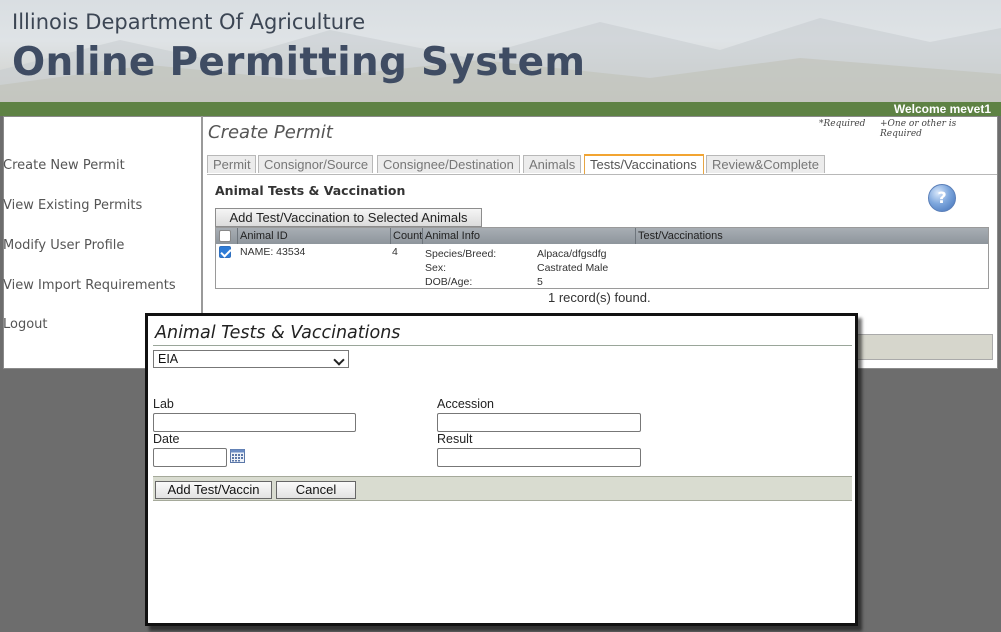 The height and width of the screenshot is (632, 1001). What do you see at coordinates (310, 190) in the screenshot?
I see `section-title: Animal Tests & Vaccination` at bounding box center [310, 190].